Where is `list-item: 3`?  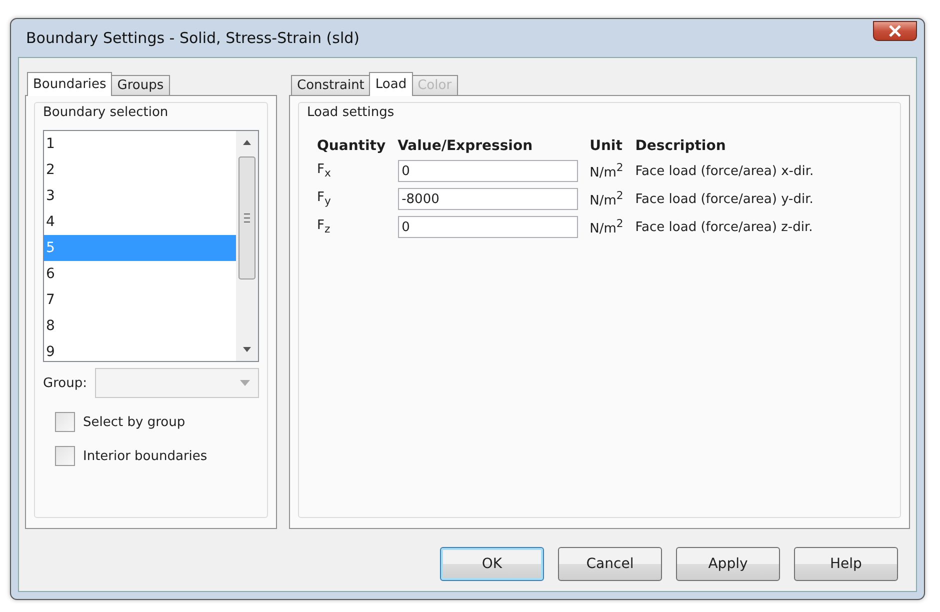 list-item: 3 is located at coordinates (140, 196).